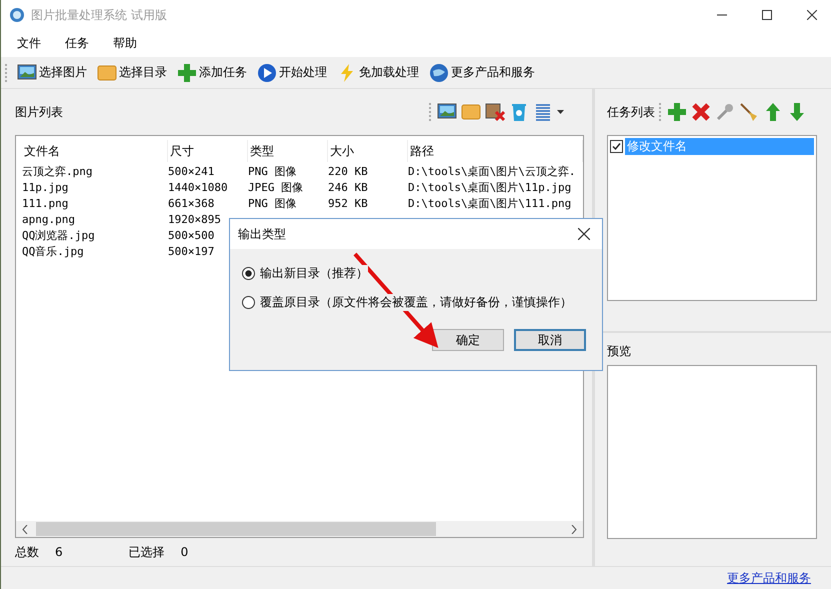  Describe the element at coordinates (132, 72) in the screenshot. I see `toolbar-button: 选择目录` at that location.